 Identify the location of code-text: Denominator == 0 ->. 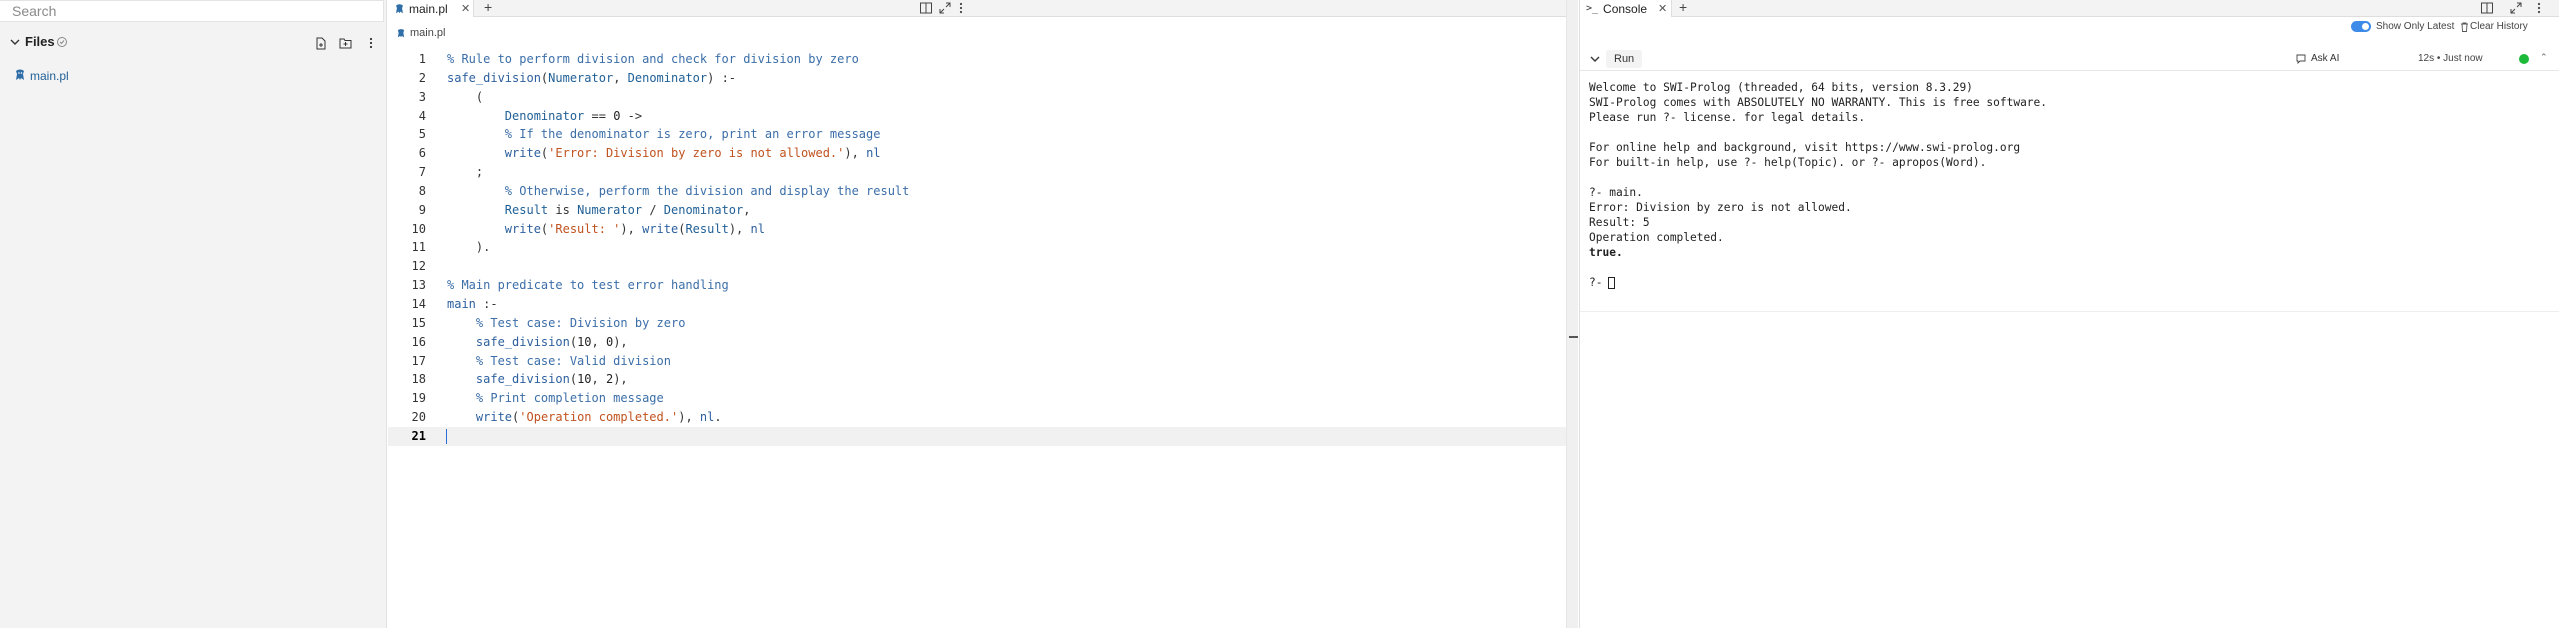
(544, 116).